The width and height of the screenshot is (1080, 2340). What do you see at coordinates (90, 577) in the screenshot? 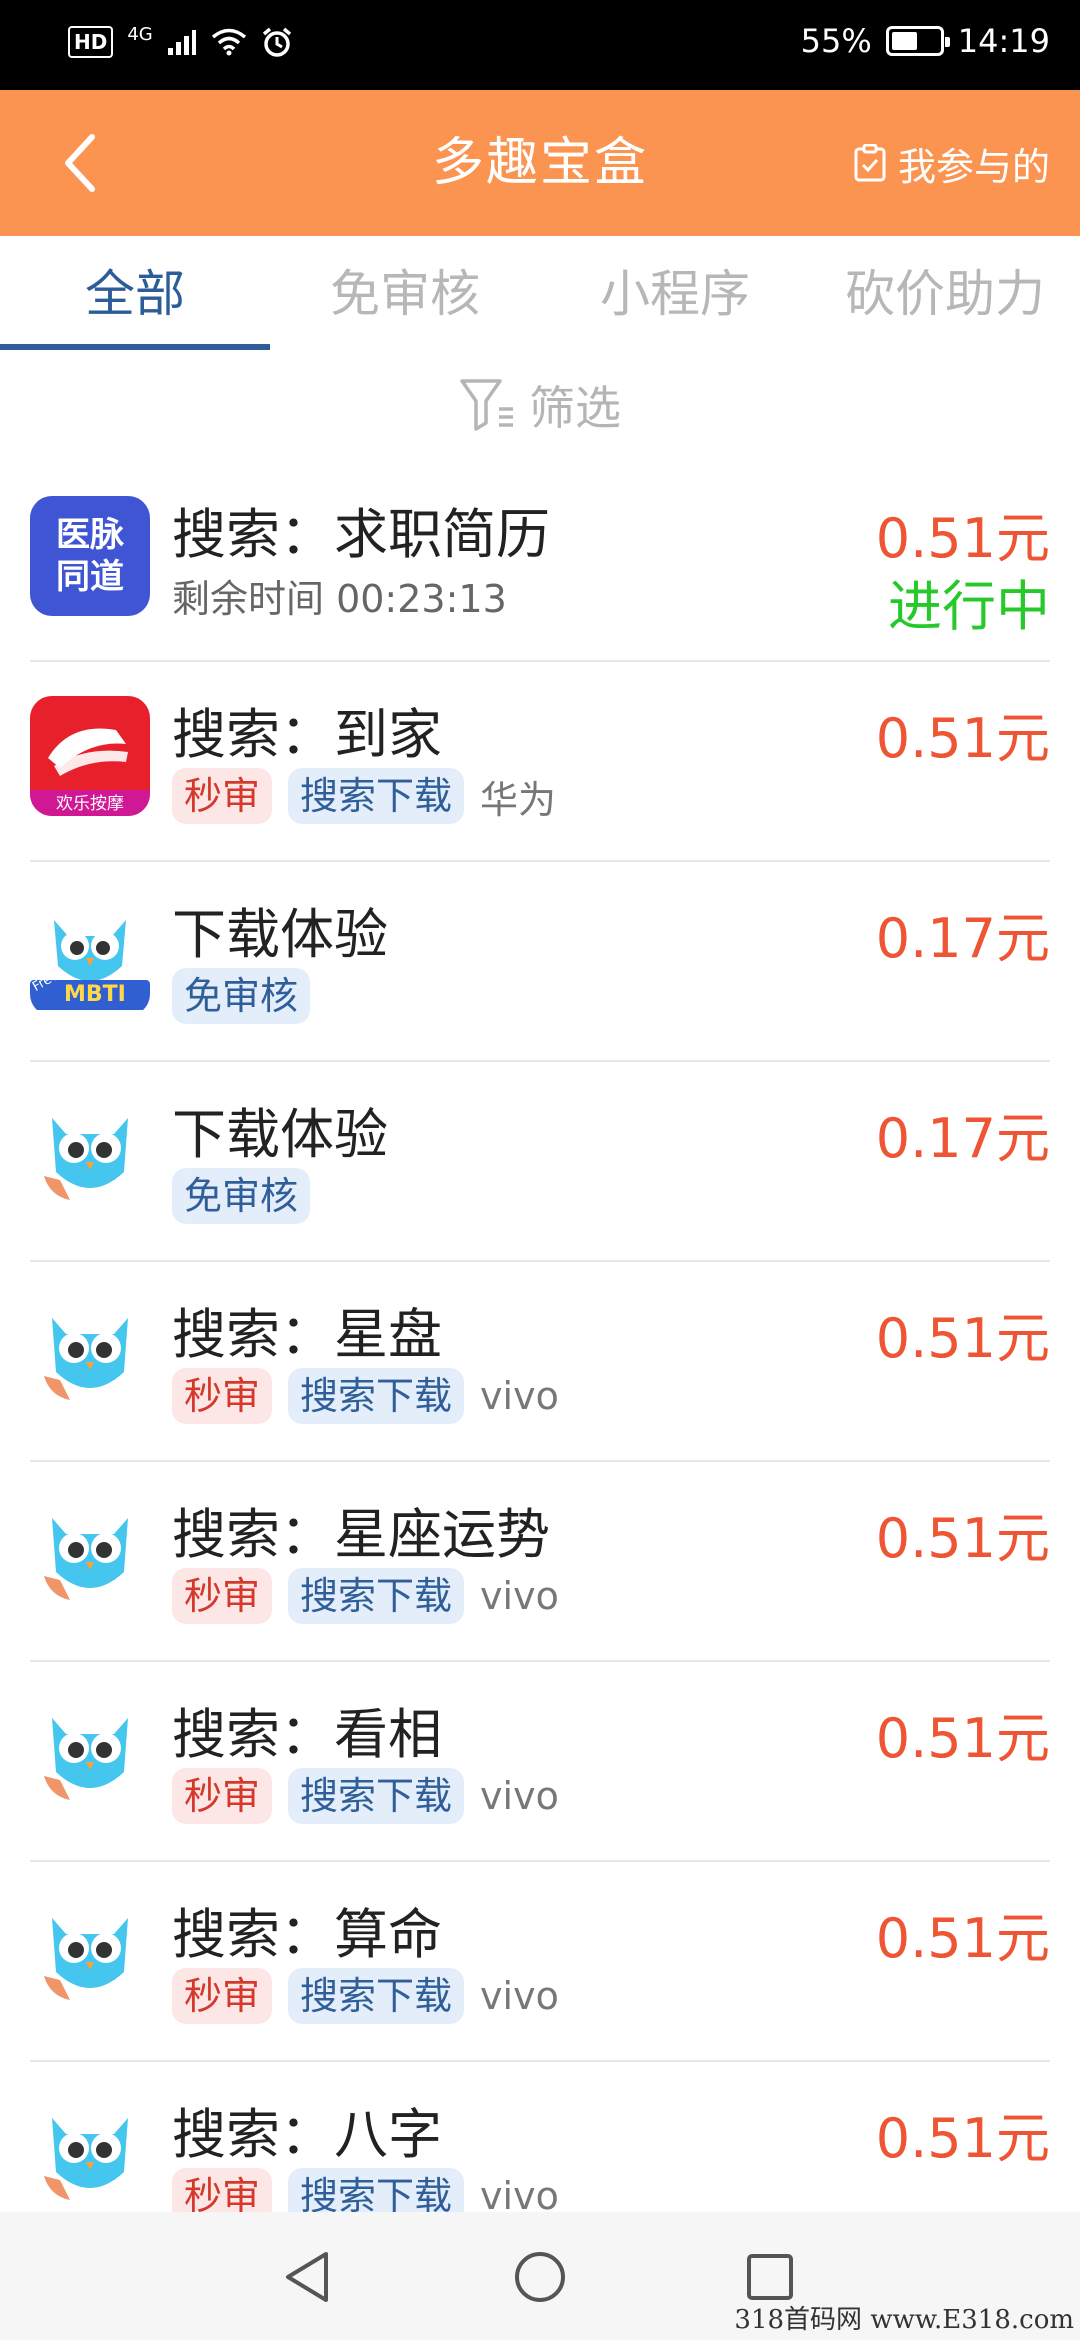
I see `icon-text: 同道` at bounding box center [90, 577].